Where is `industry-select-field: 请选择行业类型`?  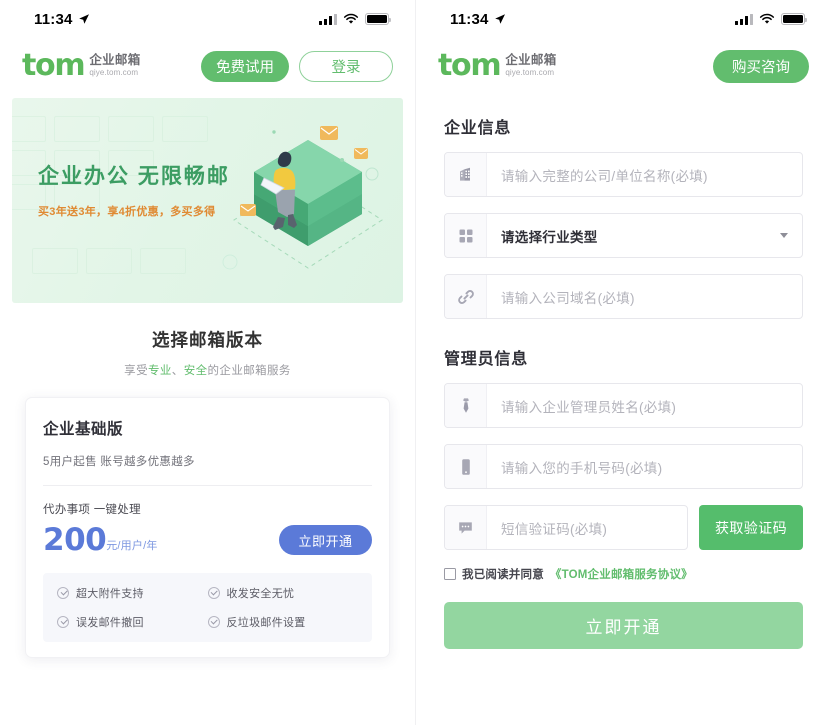 industry-select-field: 请选择行业类型 is located at coordinates (623, 235).